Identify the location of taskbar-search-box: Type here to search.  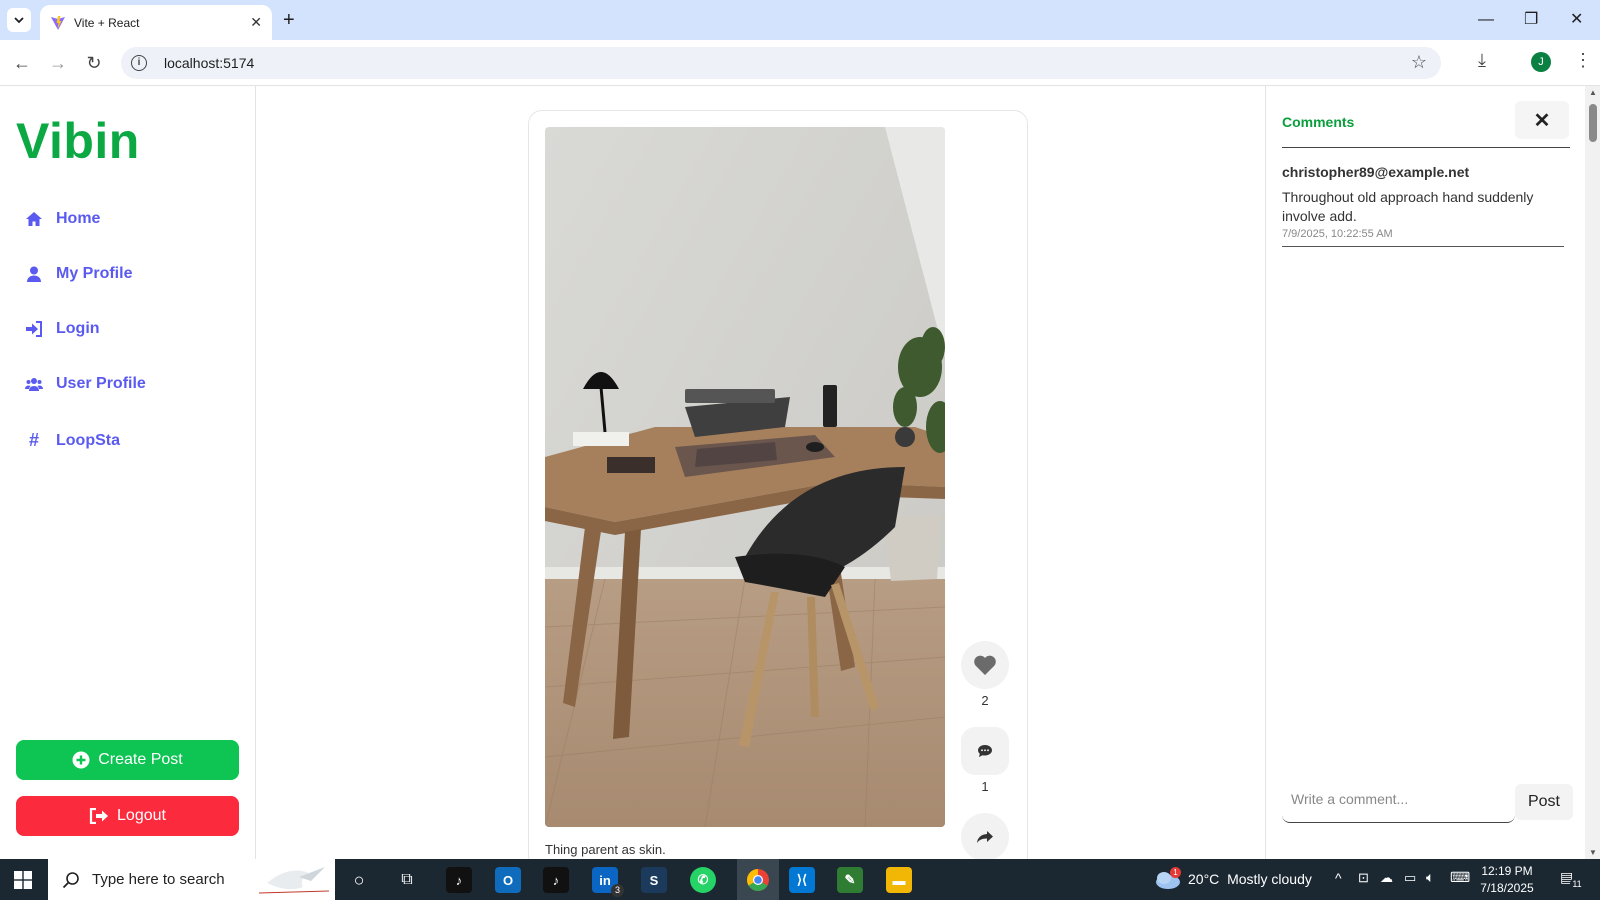
(191, 879).